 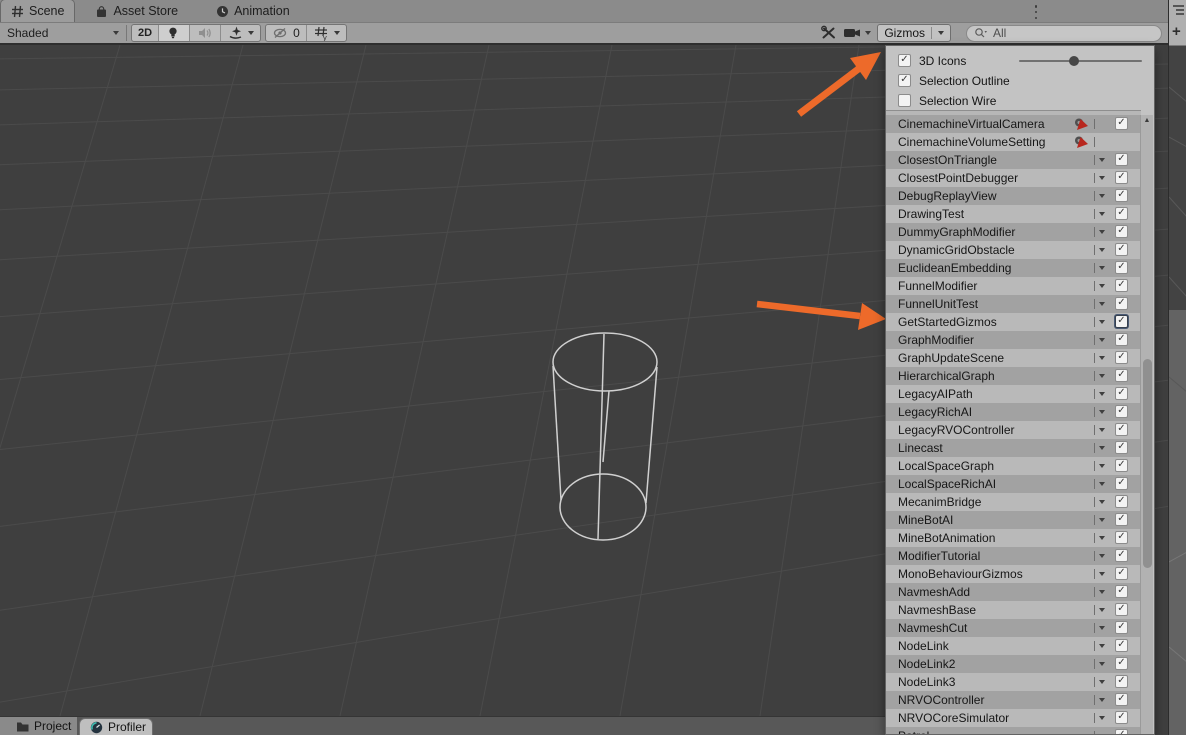 I want to click on gizmo-script-row: LegacyRichAI ✓, so click(x=1013, y=412).